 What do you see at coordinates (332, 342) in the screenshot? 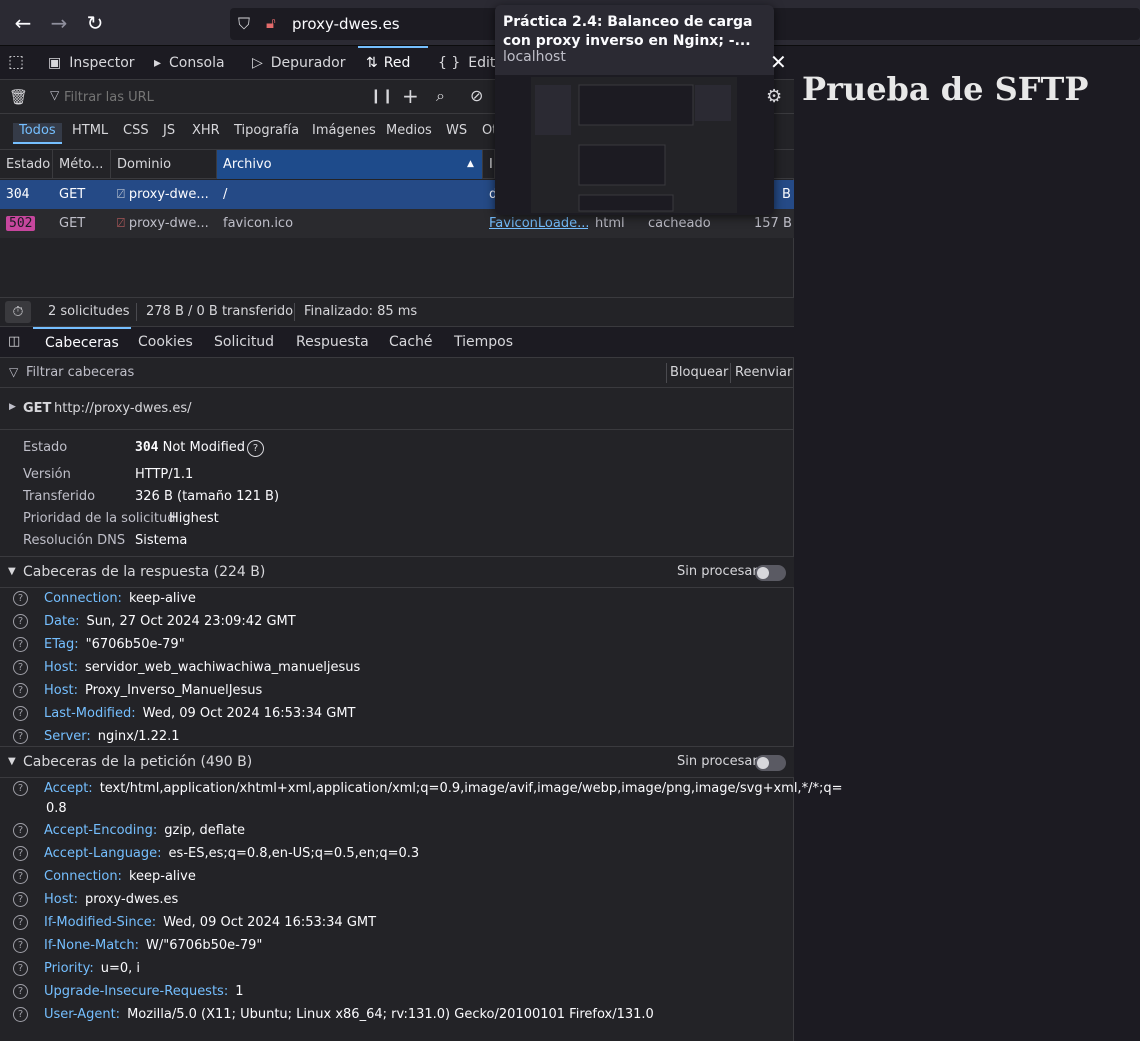
I see `tab-response: Respuesta` at bounding box center [332, 342].